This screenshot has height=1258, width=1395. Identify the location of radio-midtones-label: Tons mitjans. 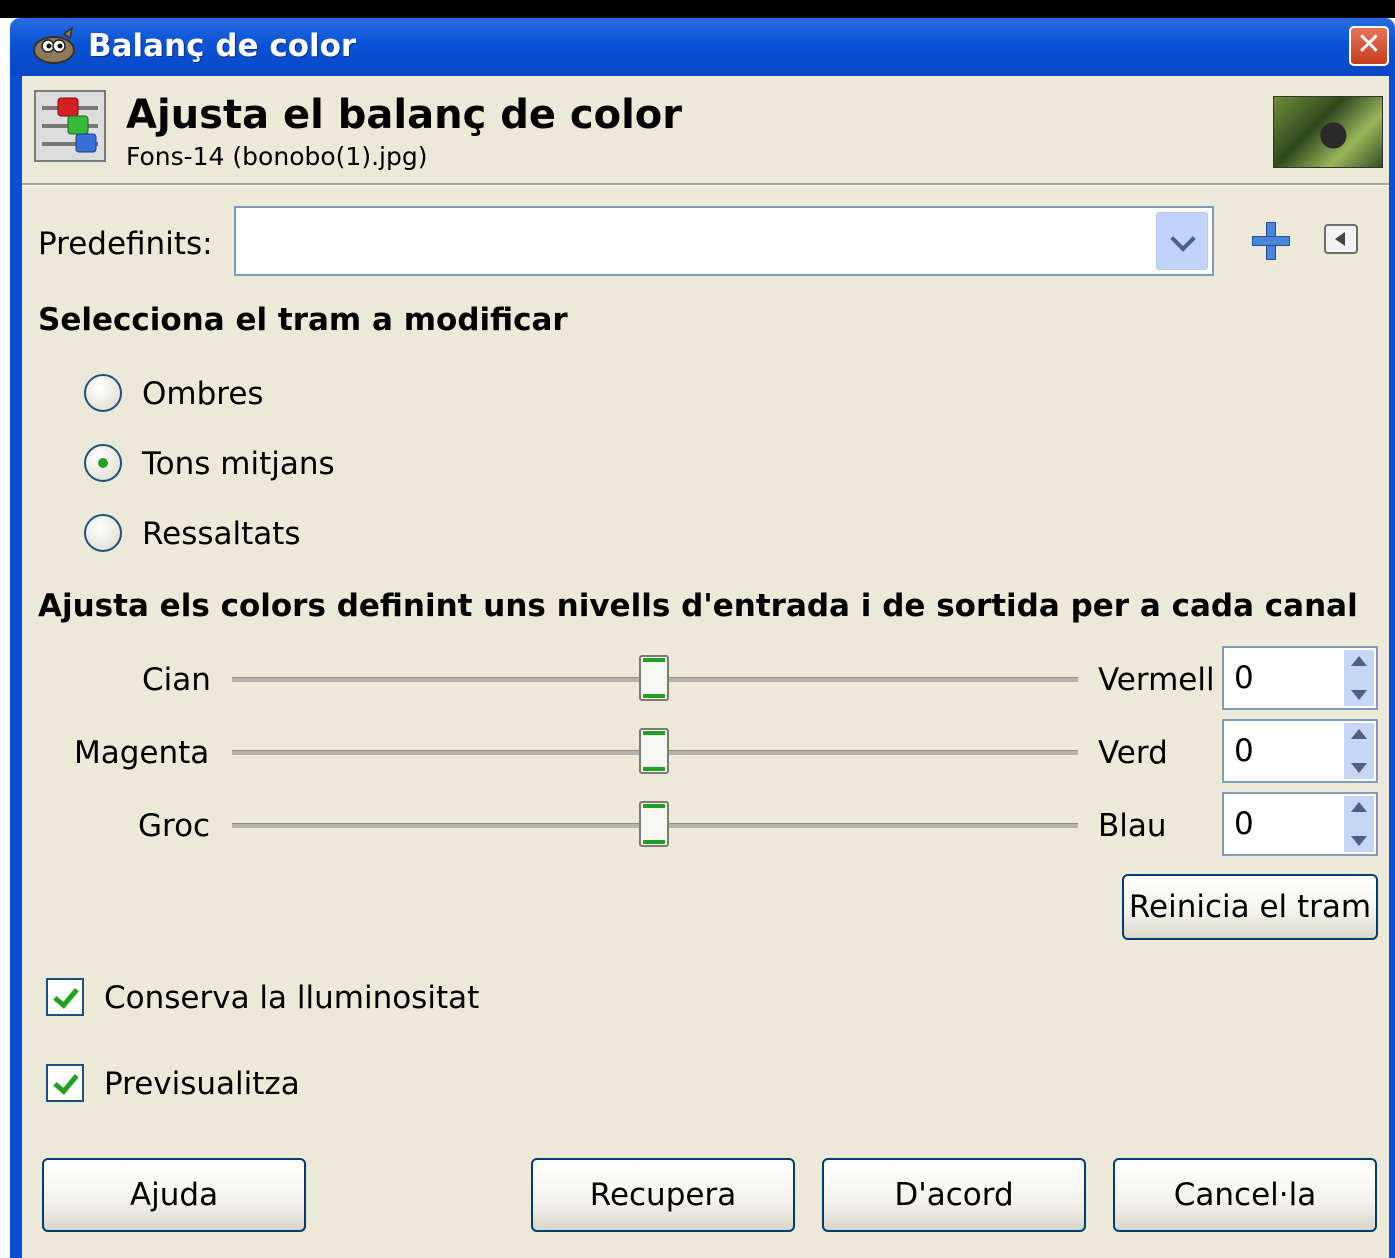
(238, 464).